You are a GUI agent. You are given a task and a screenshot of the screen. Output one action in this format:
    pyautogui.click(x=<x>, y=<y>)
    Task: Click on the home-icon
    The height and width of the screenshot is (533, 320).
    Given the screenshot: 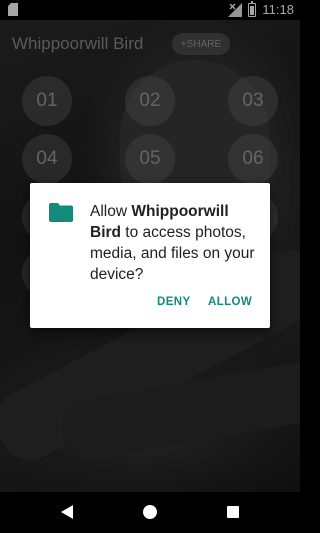 What is the action you would take?
    pyautogui.click(x=150, y=512)
    